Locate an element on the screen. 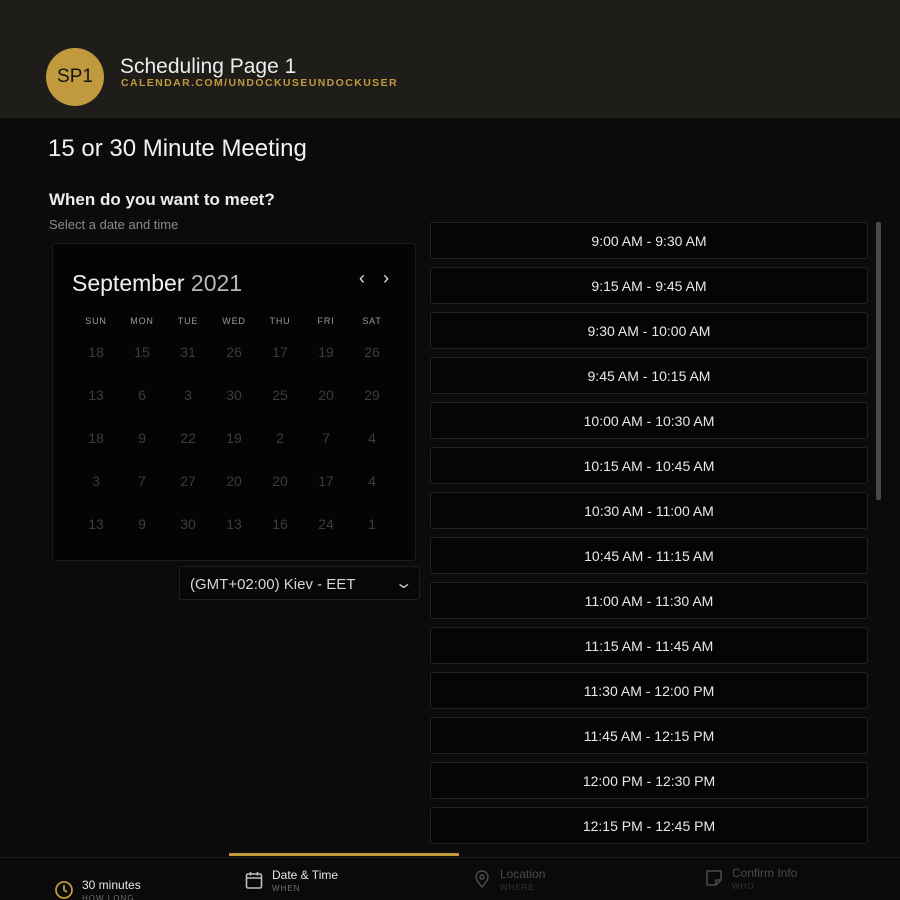 The width and height of the screenshot is (900, 900). avatar: SP1 is located at coordinates (75, 77).